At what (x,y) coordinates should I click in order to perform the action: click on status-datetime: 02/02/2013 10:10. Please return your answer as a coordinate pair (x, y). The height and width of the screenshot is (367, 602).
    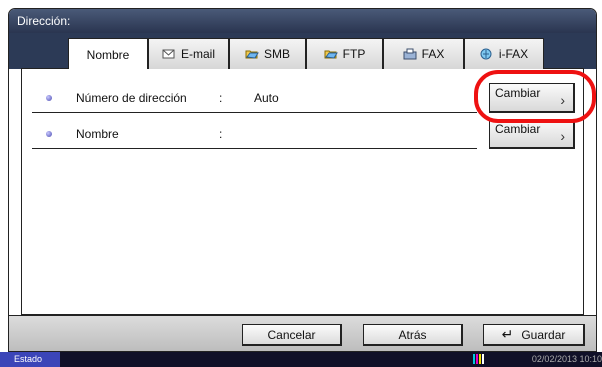
    Looking at the image, I should click on (566, 359).